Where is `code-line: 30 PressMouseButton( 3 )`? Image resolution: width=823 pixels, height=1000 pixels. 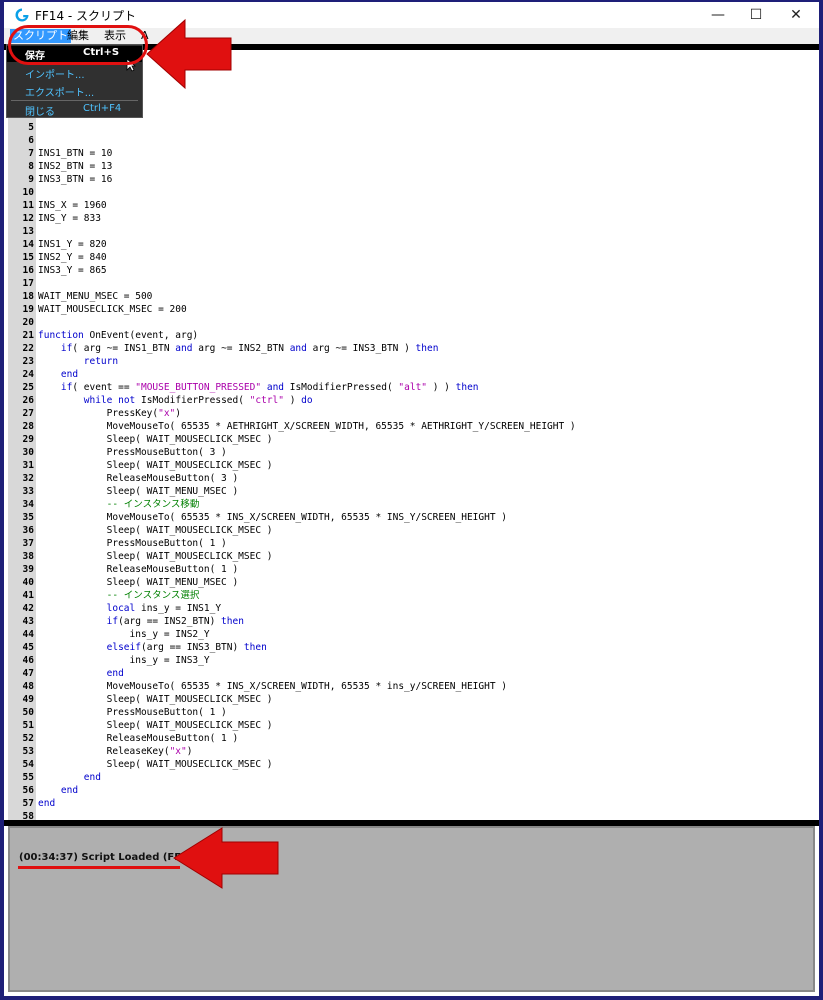 code-line: 30 PressMouseButton( 3 ) is located at coordinates (412, 452).